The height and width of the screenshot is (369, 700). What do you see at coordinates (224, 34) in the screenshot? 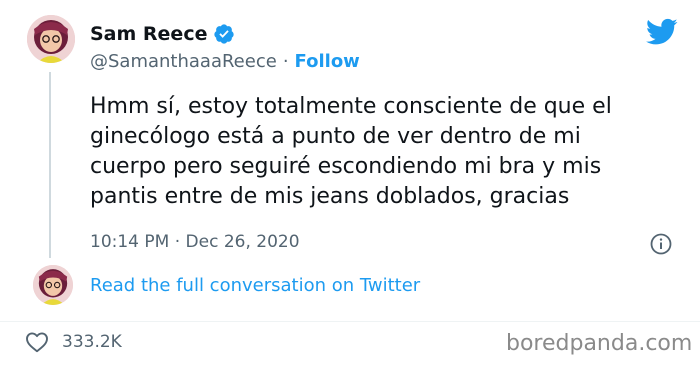
I see `verified-badge-icon` at bounding box center [224, 34].